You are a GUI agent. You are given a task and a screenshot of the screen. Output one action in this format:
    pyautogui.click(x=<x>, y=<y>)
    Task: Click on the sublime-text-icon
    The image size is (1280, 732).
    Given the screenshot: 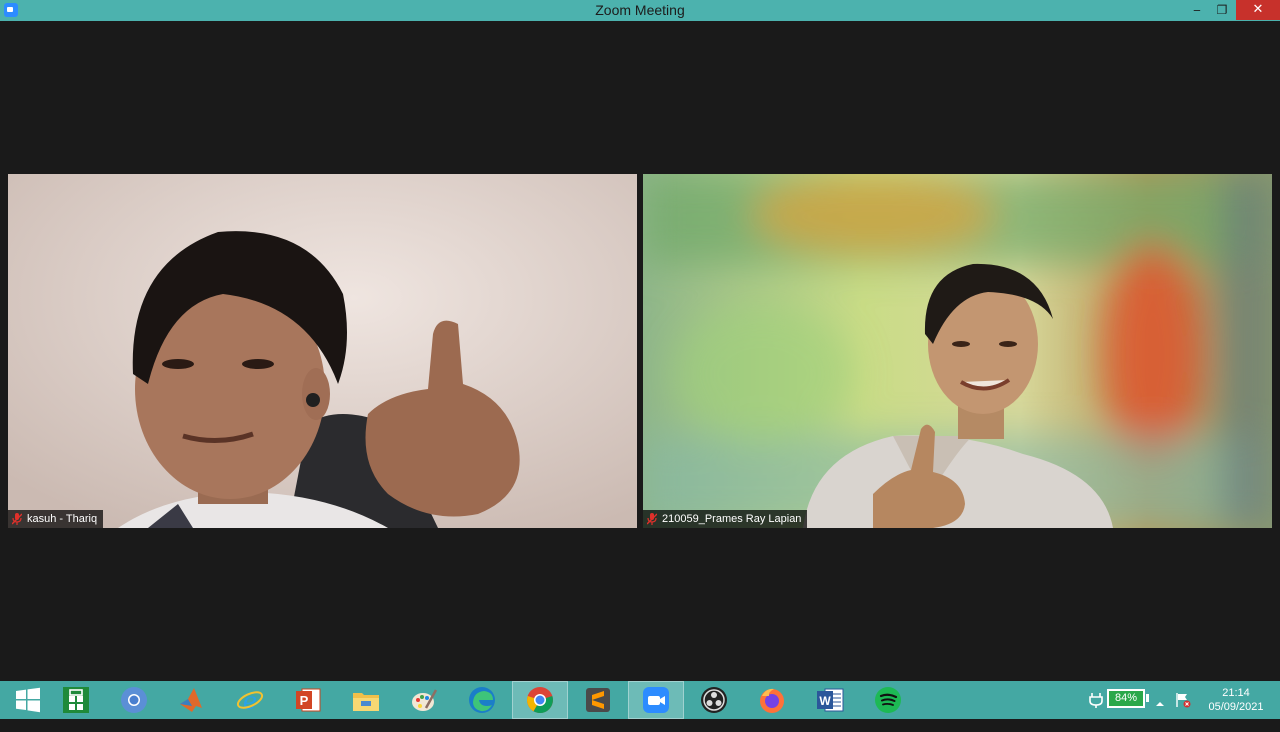 What is the action you would take?
    pyautogui.click(x=598, y=700)
    